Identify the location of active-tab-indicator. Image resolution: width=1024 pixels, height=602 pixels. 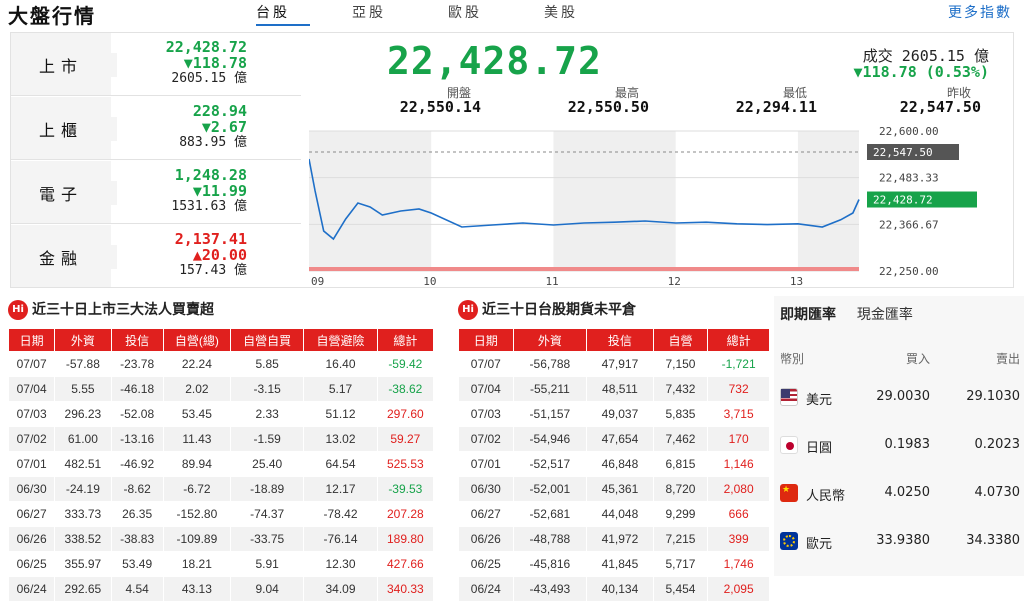
(283, 25).